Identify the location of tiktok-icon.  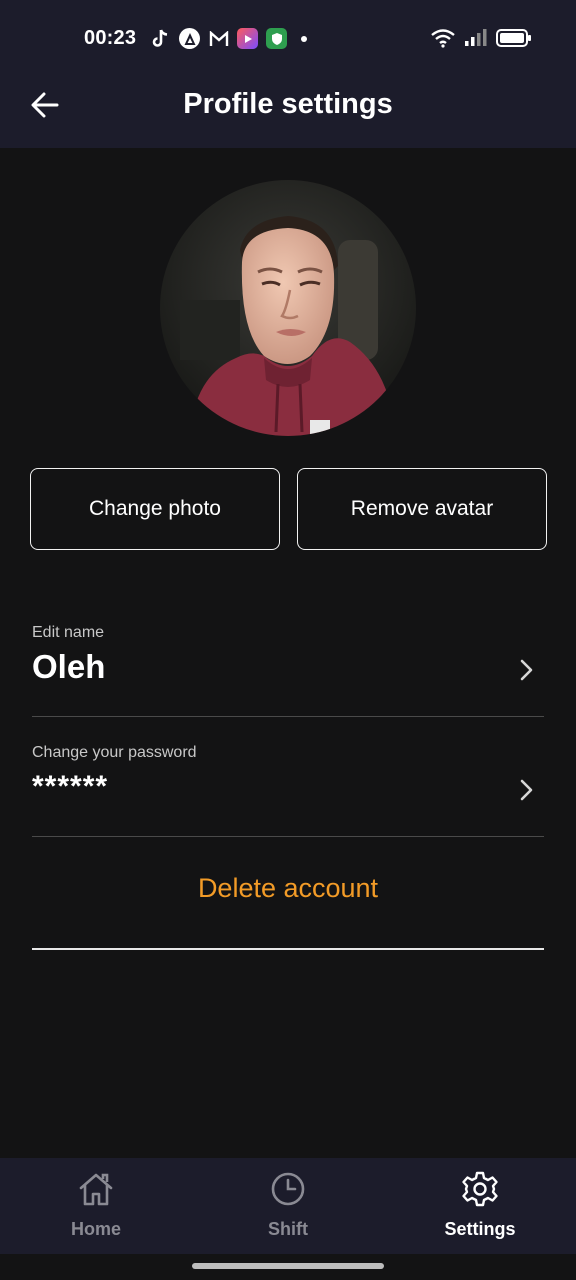
(160, 38).